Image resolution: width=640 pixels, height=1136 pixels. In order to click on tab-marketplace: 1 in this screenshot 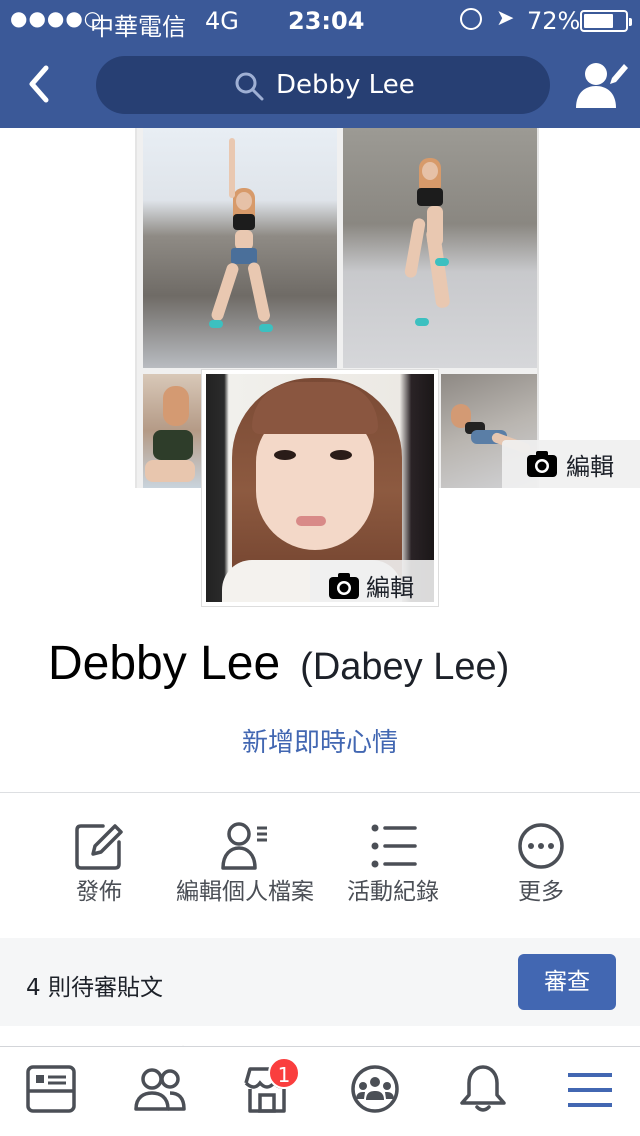, I will do `click(270, 1088)`.